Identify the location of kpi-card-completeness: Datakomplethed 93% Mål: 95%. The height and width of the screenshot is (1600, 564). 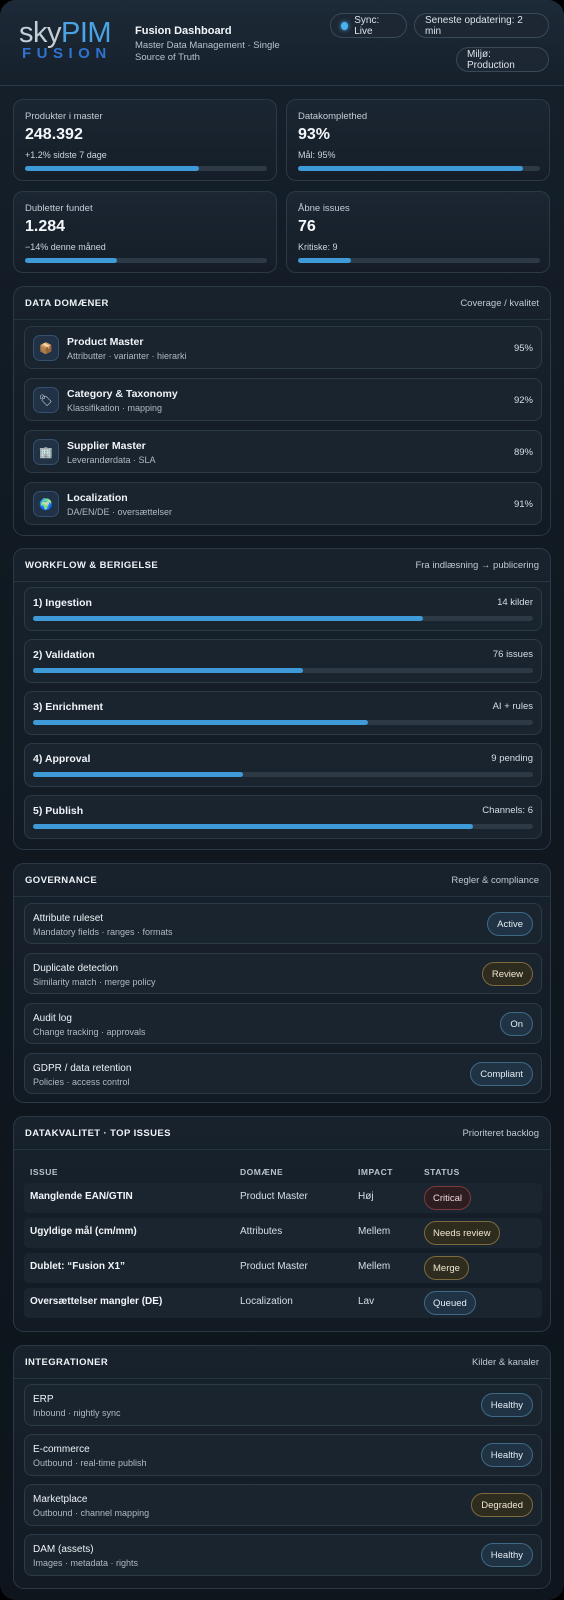
(418, 140).